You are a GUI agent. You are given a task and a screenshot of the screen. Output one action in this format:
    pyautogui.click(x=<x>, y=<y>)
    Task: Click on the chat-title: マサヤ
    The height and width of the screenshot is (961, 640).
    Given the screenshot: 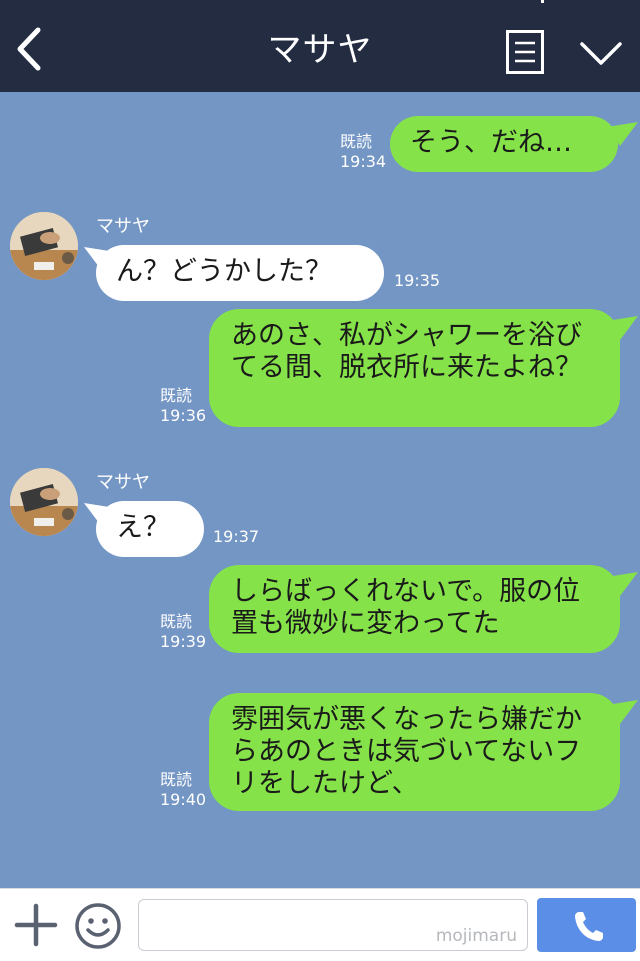 What is the action you would take?
    pyautogui.click(x=320, y=50)
    